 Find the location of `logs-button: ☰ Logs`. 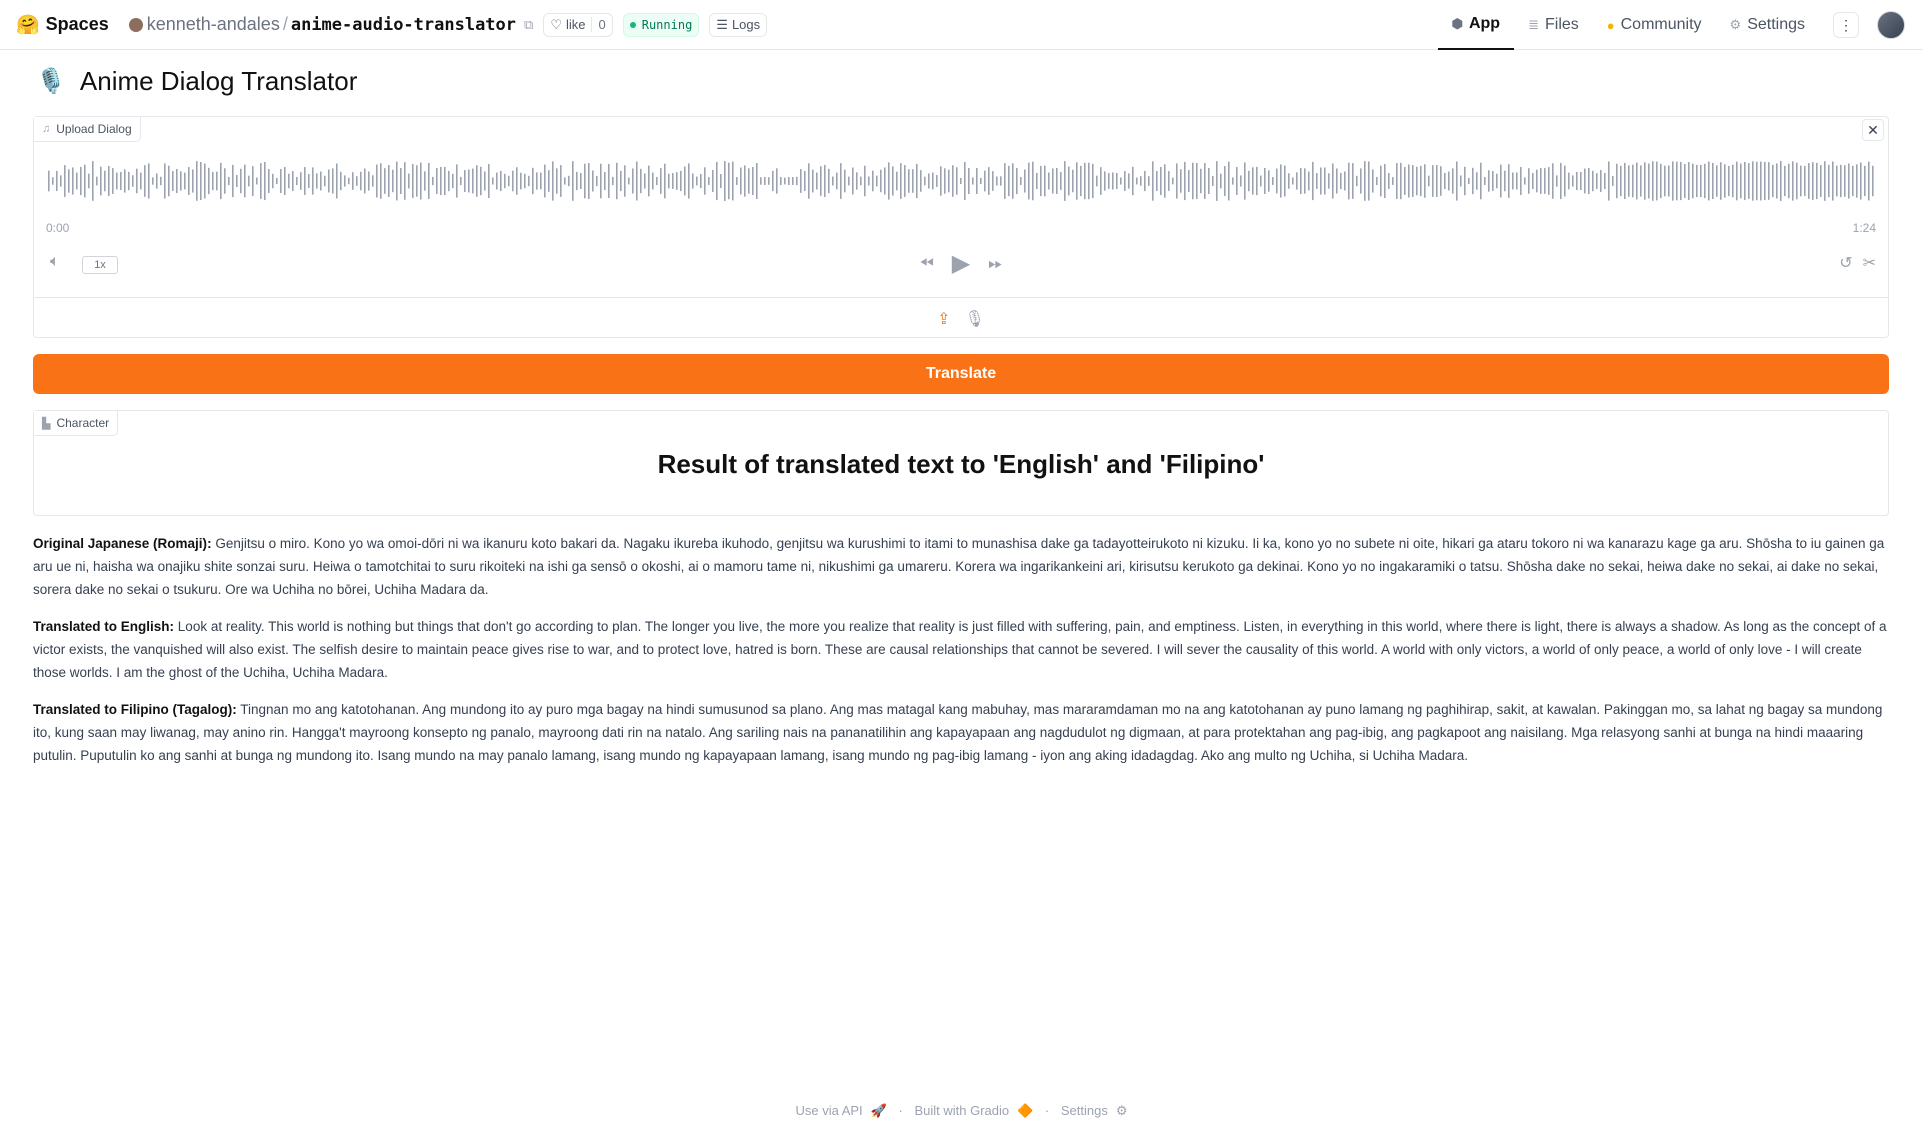

logs-button: ☰ Logs is located at coordinates (738, 24).